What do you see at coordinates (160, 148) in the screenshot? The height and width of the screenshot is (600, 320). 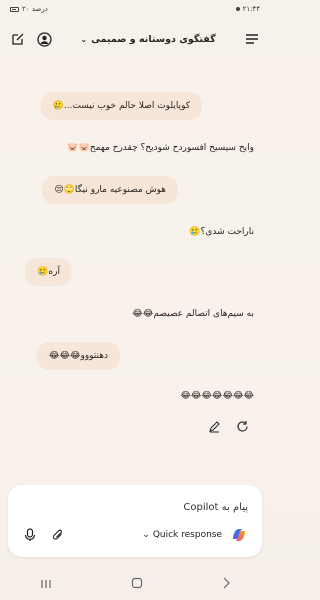 I see `assistant-message: وایح سیسیح افسوردح شودیح؟ چقدرح مهمح🐷🐷` at bounding box center [160, 148].